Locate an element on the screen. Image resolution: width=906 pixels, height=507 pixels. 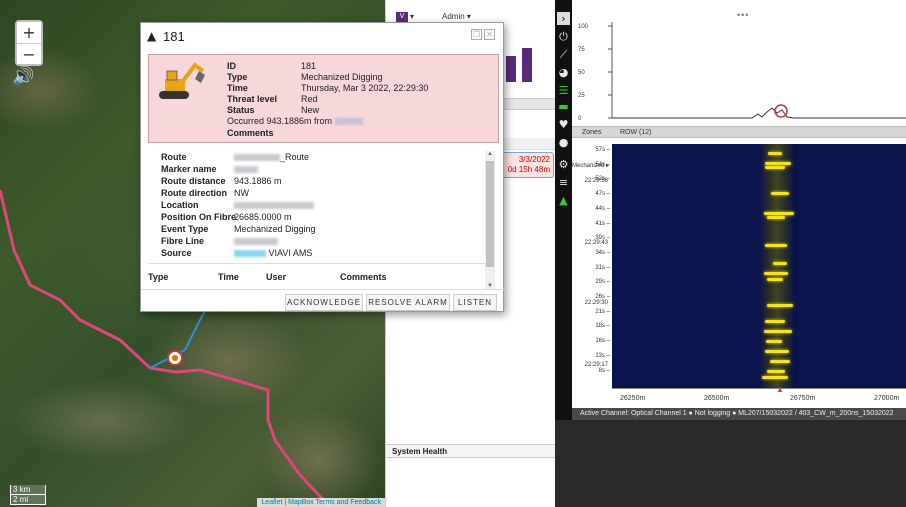
brand-logo is located at coordinates (522, 65).